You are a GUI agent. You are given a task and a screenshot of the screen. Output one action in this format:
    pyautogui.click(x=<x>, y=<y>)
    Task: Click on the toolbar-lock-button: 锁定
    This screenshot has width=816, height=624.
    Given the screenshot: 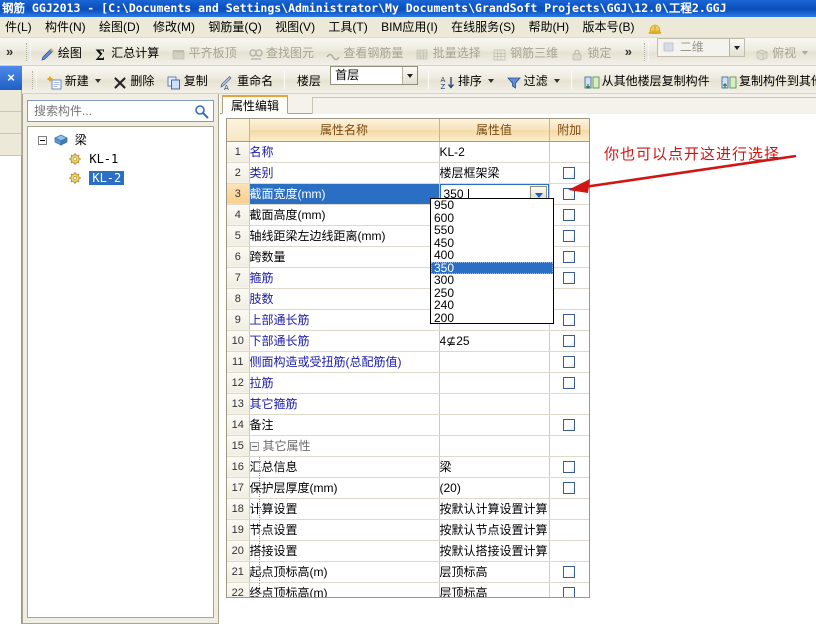 What is the action you would take?
    pyautogui.click(x=590, y=51)
    